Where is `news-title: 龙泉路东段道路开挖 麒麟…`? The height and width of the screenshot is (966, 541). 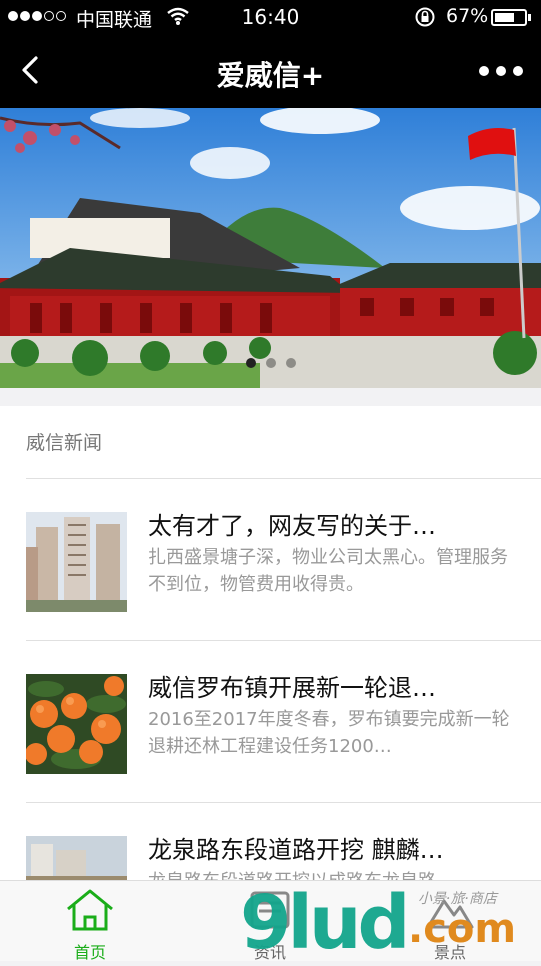 news-title: 龙泉路东段道路开挖 麒麟… is located at coordinates (296, 850).